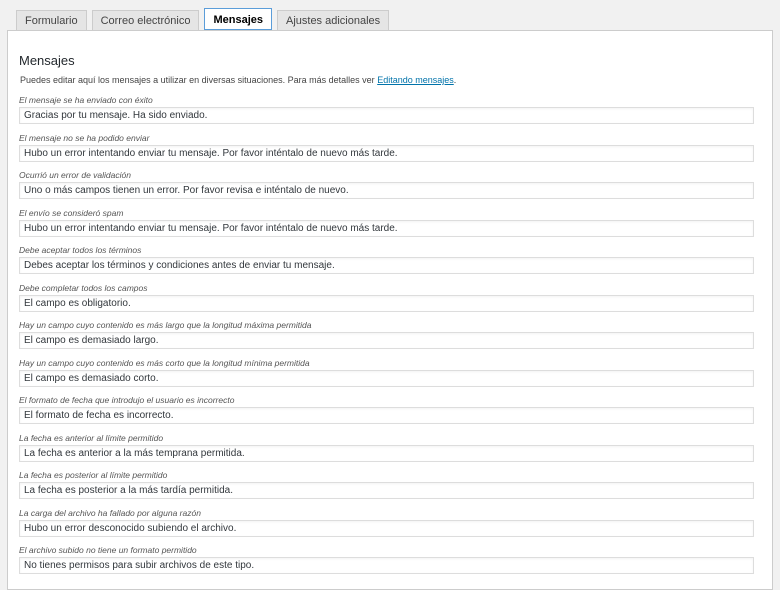  I want to click on field-invalid-required: Debe completar todos los campos, so click(387, 302).